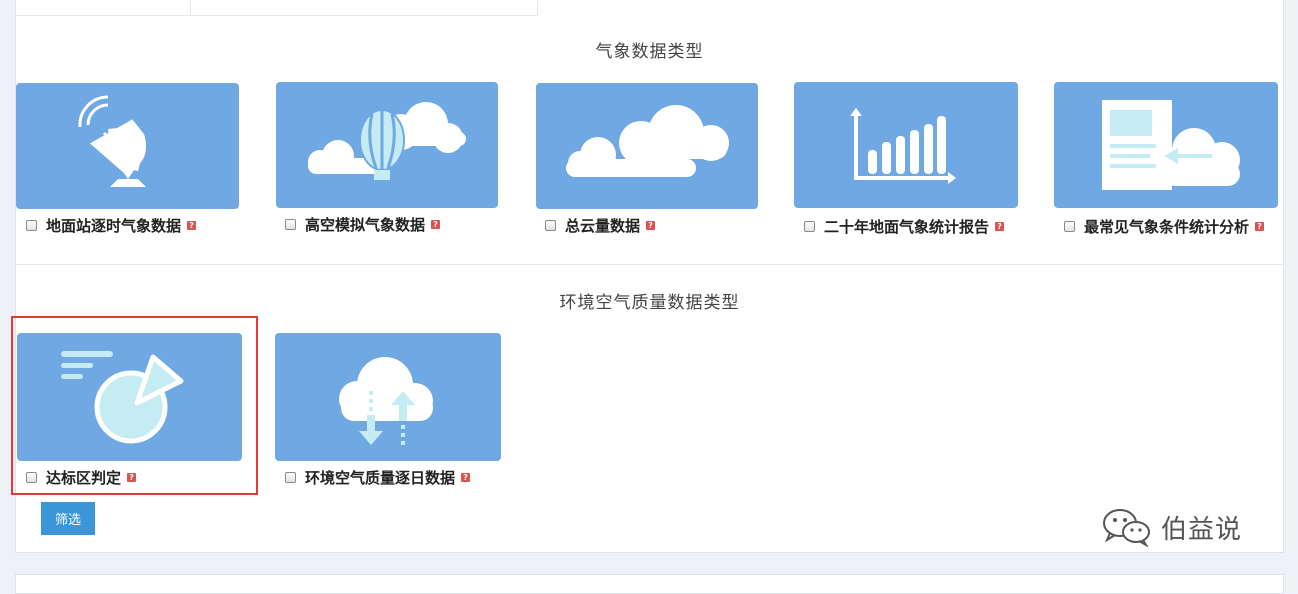  I want to click on item-label: 高空模拟气象数据, so click(365, 224).